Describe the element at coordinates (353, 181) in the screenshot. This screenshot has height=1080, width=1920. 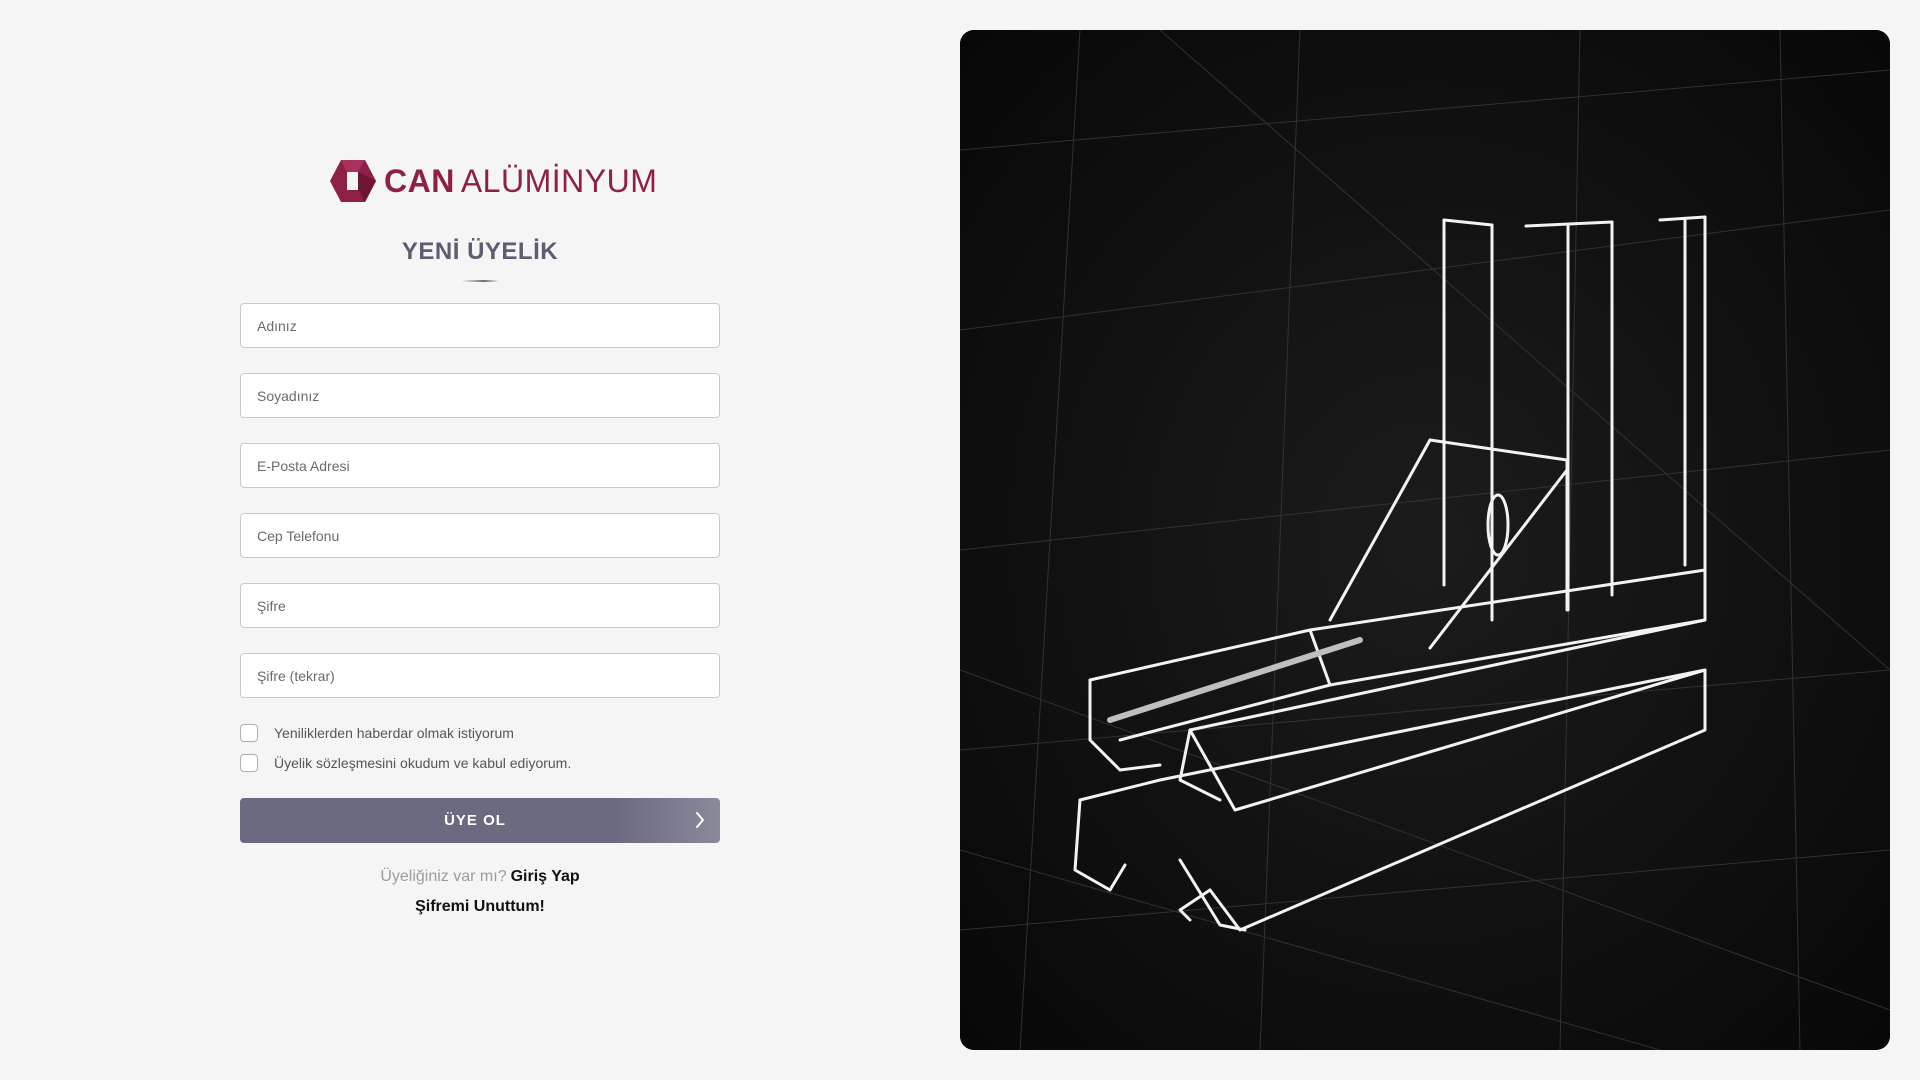
I see `cube-logo-icon` at that location.